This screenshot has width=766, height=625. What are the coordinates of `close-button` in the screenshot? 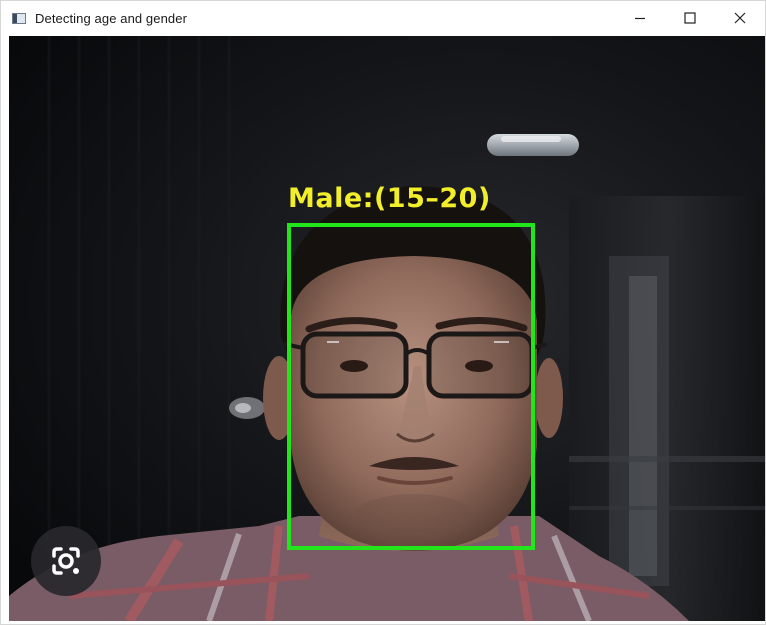 It's located at (740, 18).